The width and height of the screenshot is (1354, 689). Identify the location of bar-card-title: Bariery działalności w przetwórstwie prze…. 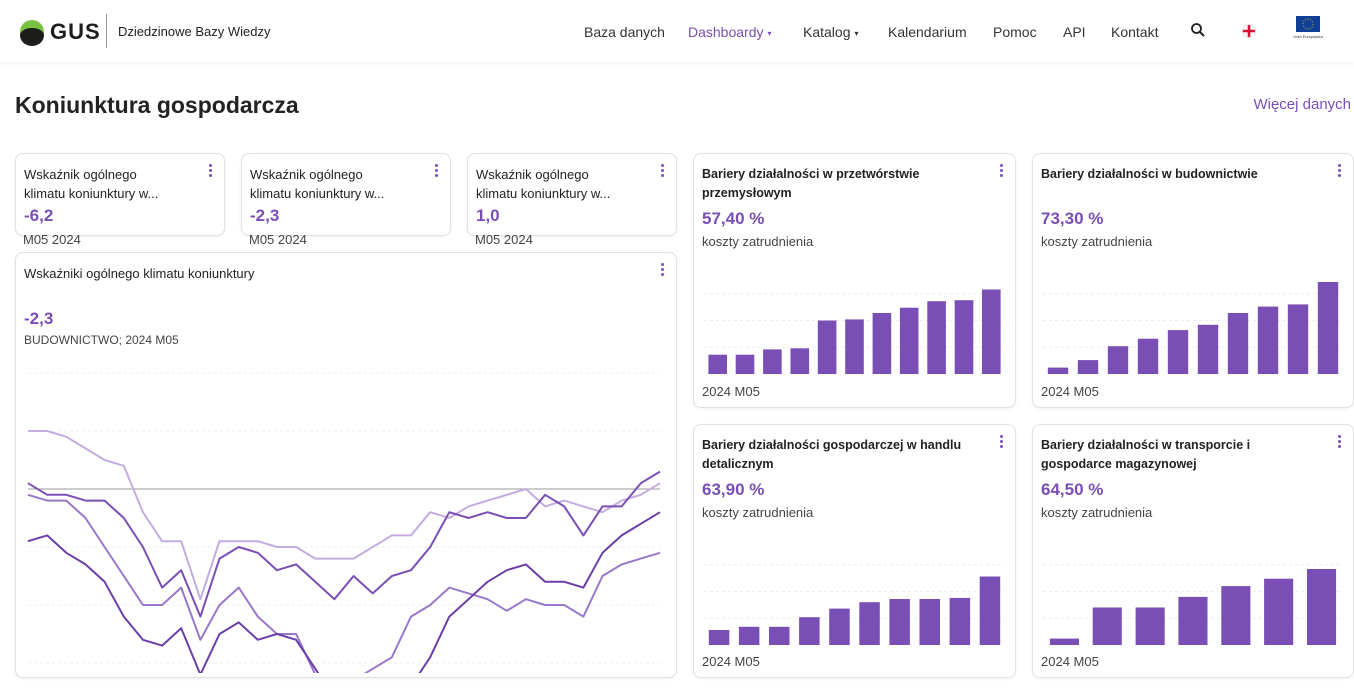
(810, 184).